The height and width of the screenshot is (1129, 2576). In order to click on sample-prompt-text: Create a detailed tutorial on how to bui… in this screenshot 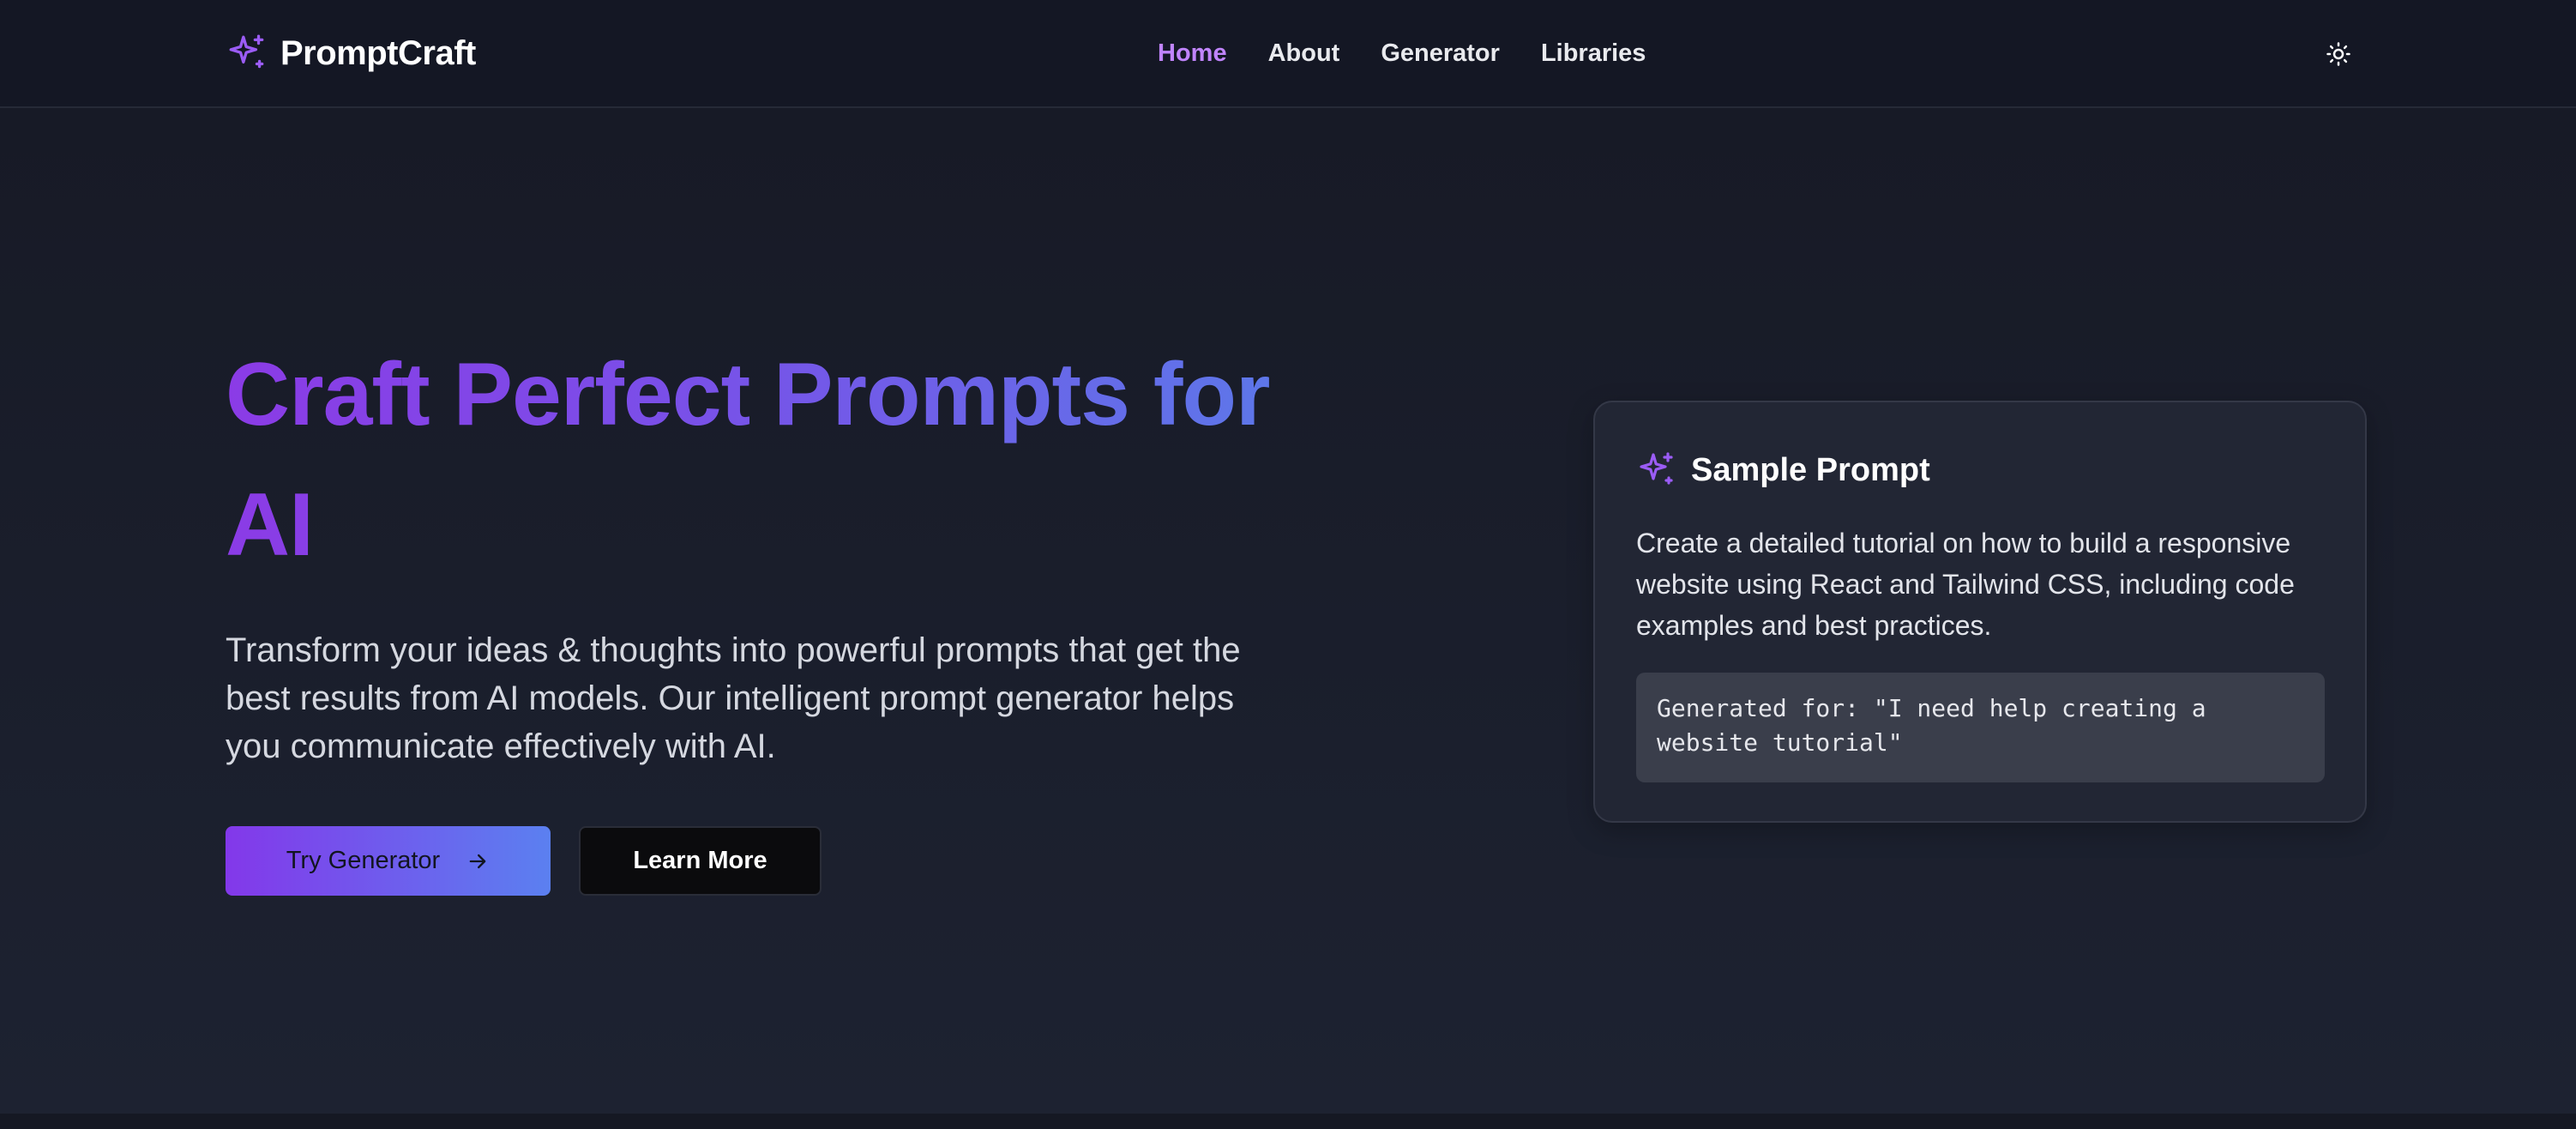, I will do `click(1965, 584)`.